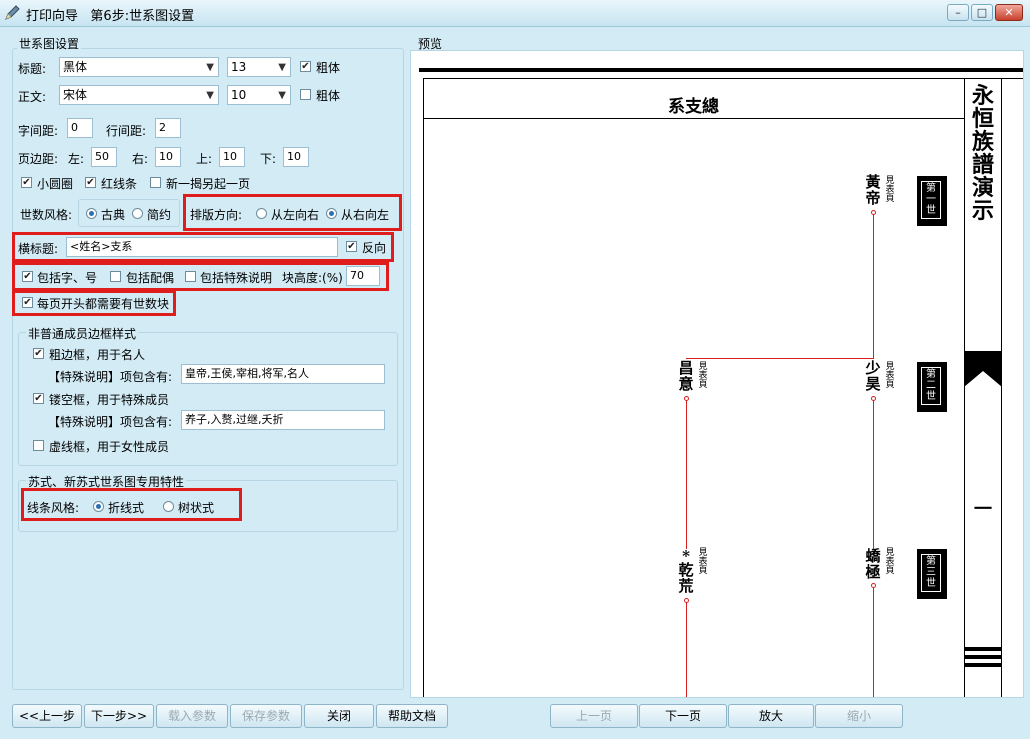 Image resolution: width=1030 pixels, height=739 pixels. What do you see at coordinates (266, 716) in the screenshot?
I see `save-params-button: 保存参数` at bounding box center [266, 716].